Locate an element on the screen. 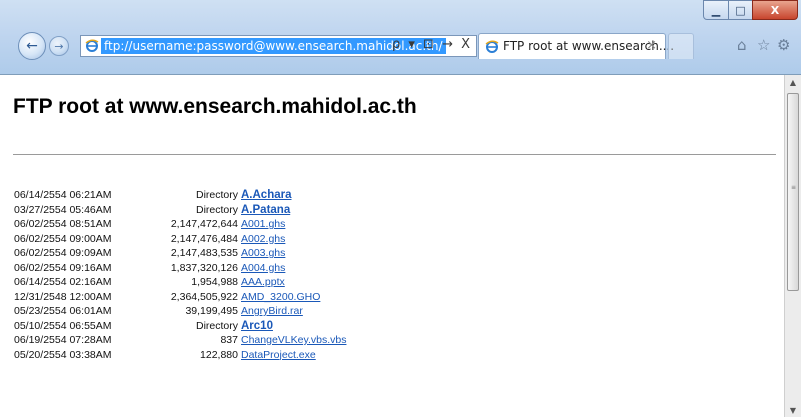 The height and width of the screenshot is (417, 801). entry-size: 2,147,472,644 is located at coordinates (204, 224).